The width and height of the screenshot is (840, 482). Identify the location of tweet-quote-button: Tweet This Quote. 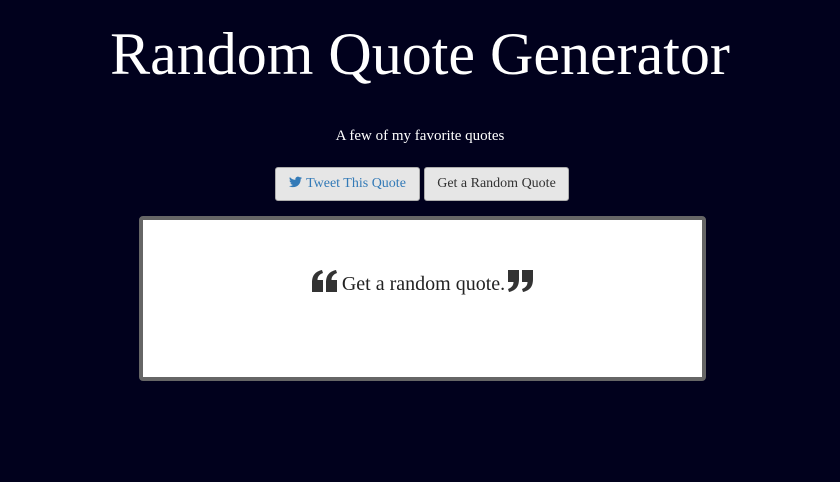
(347, 184).